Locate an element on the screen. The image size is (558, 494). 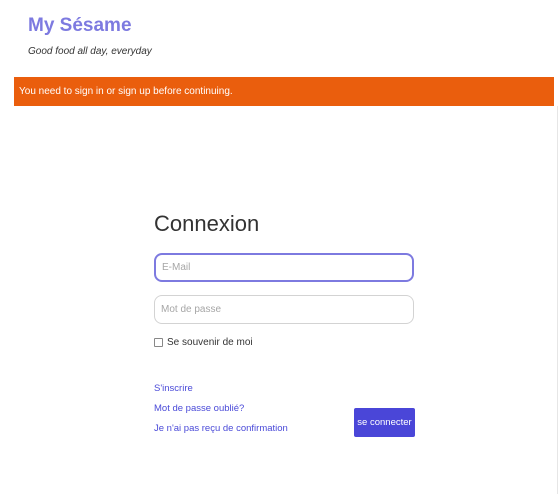
remember-me-row: Se souvenir de moi is located at coordinates (203, 342).